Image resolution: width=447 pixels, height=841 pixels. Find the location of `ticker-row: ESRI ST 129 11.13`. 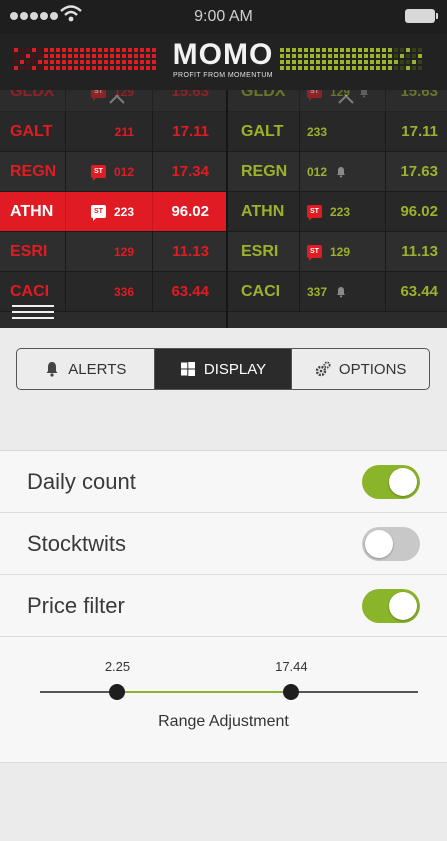

ticker-row: ESRI ST 129 11.13 is located at coordinates (337, 252).